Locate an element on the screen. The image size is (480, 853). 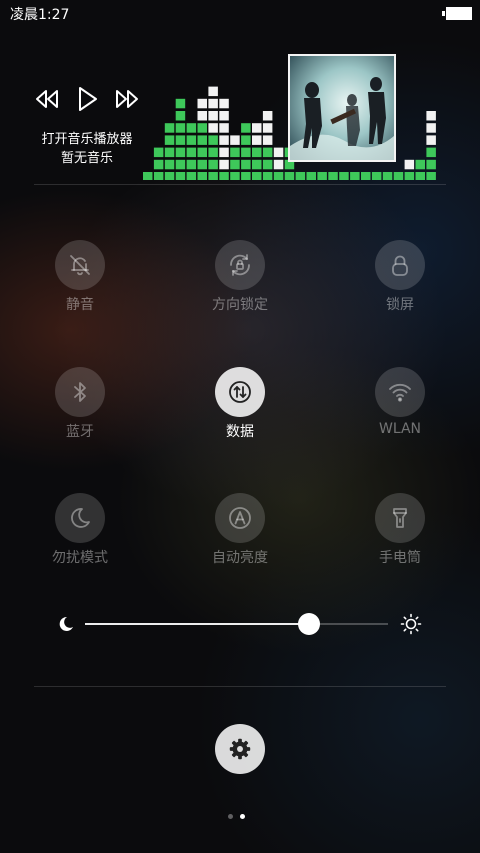
toggle-auto-brightness: 自动亮度 is located at coordinates (240, 533).